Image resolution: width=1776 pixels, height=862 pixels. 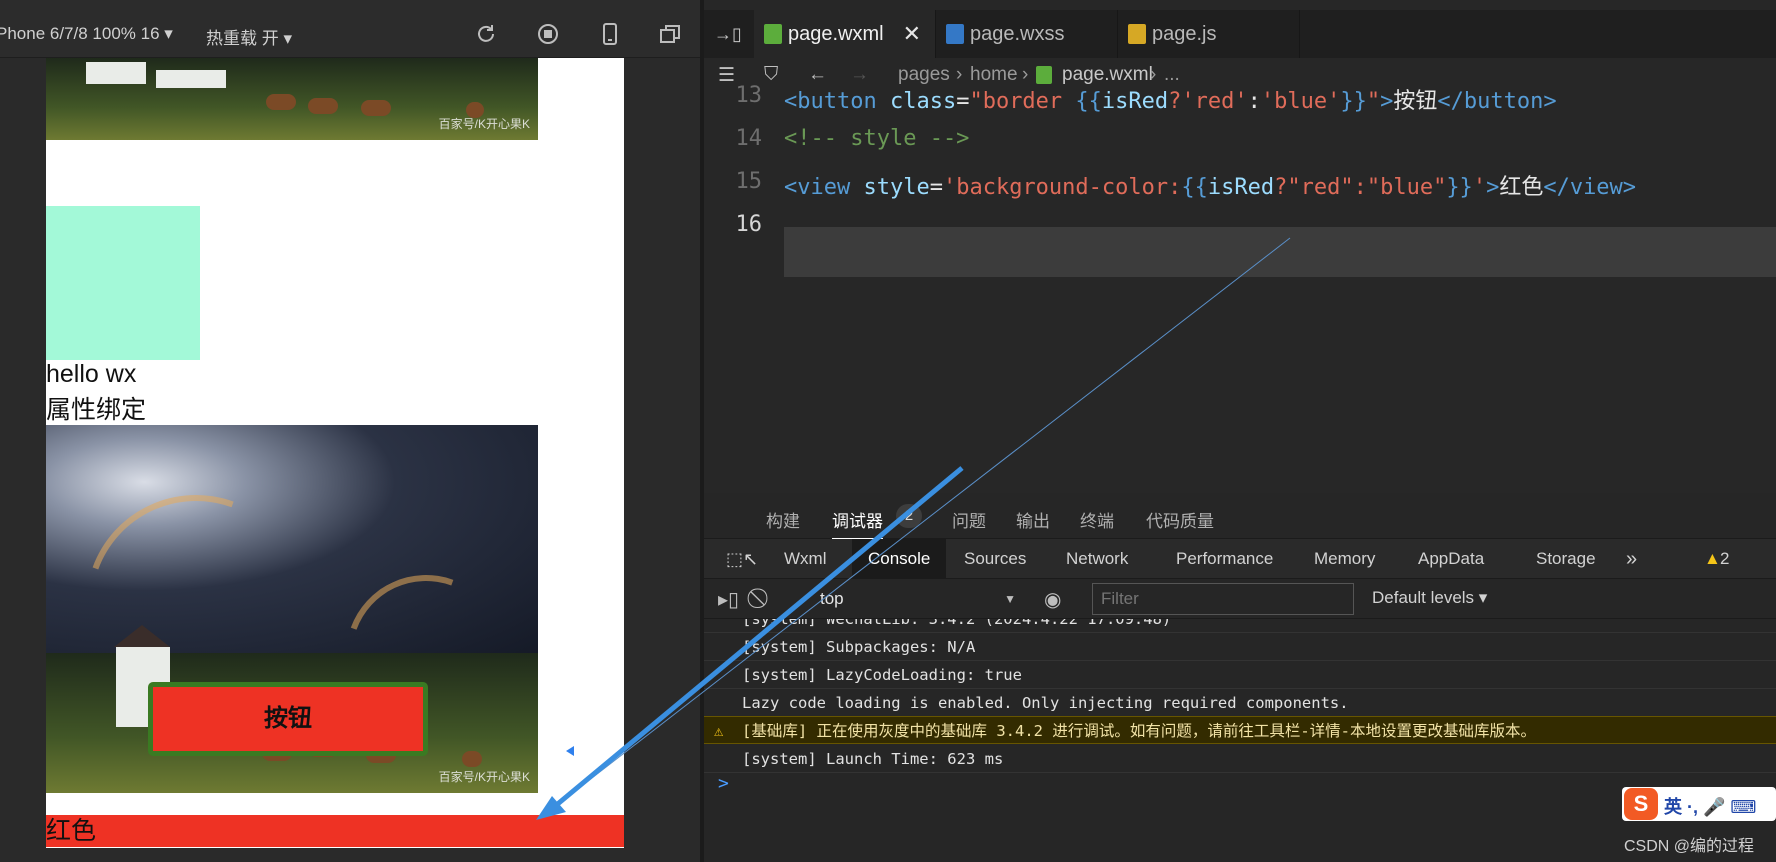 What do you see at coordinates (837, 101) in the screenshot?
I see `code-token: <button` at bounding box center [837, 101].